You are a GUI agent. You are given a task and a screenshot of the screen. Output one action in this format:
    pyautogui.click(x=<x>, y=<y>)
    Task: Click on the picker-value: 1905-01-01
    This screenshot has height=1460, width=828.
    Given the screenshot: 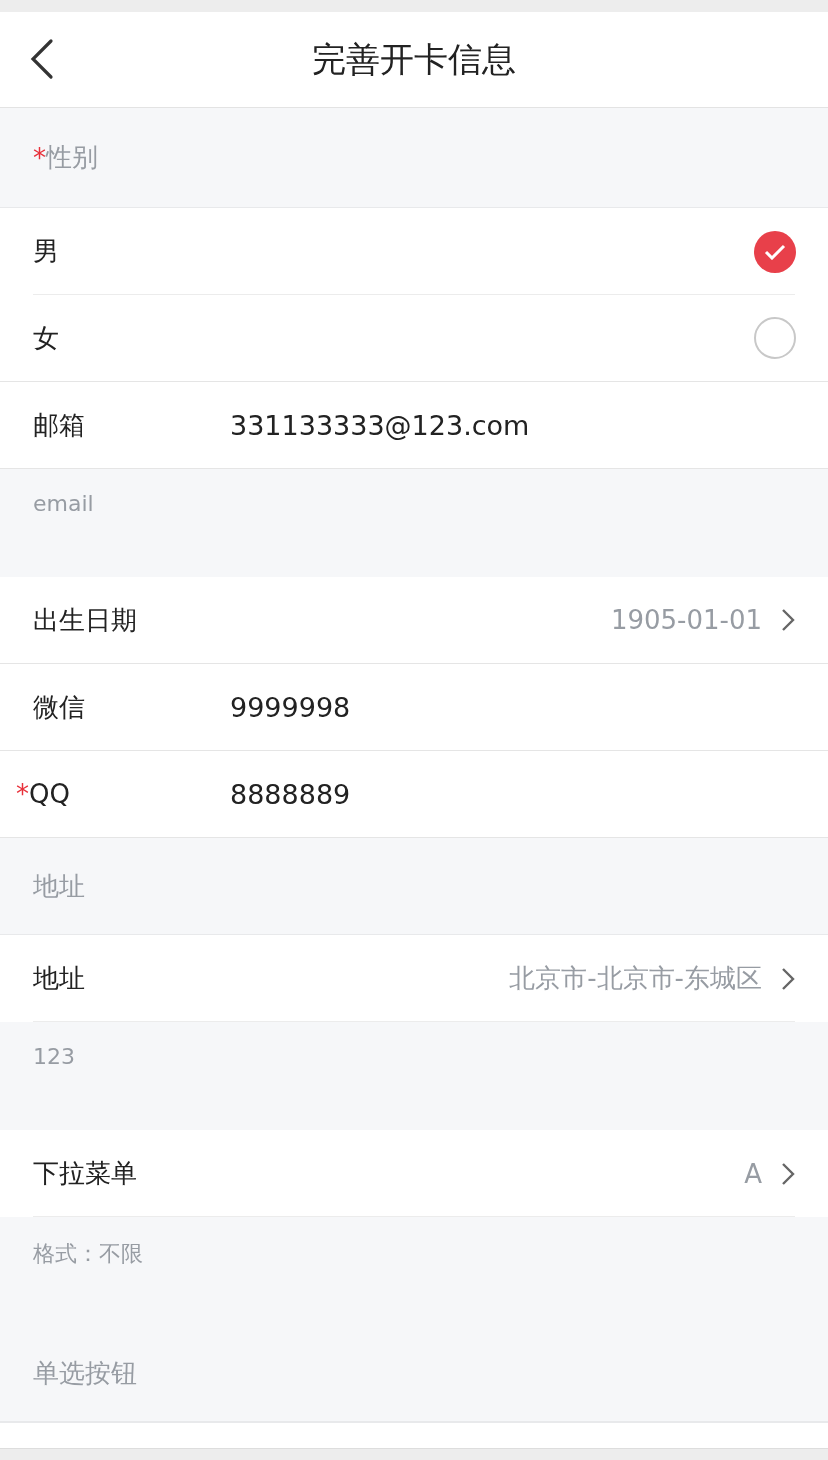 What is the action you would take?
    pyautogui.click(x=686, y=620)
    